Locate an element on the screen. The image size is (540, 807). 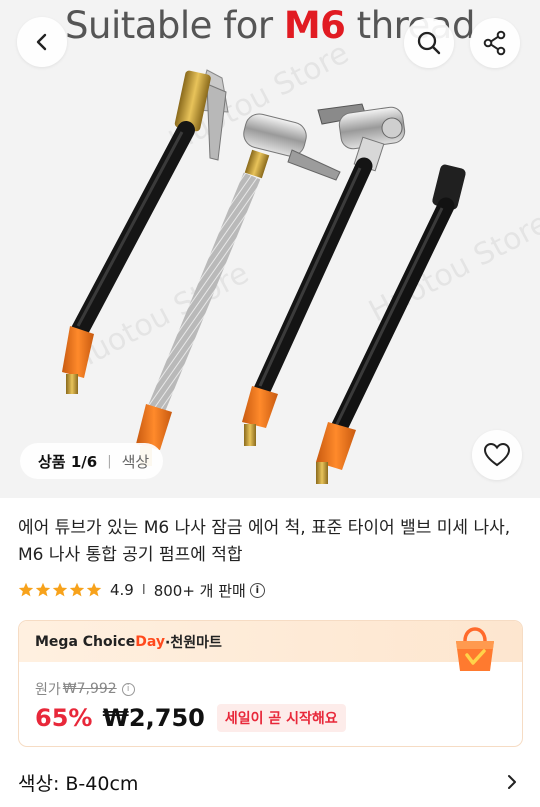
original-price: ₩7,992 is located at coordinates (89, 689).